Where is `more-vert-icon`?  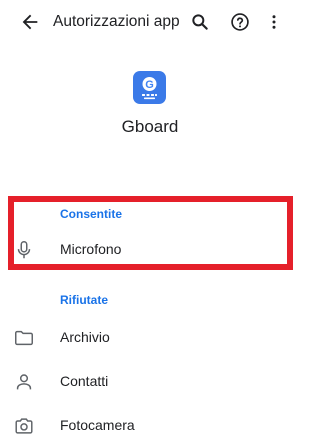
more-vert-icon is located at coordinates (274, 22).